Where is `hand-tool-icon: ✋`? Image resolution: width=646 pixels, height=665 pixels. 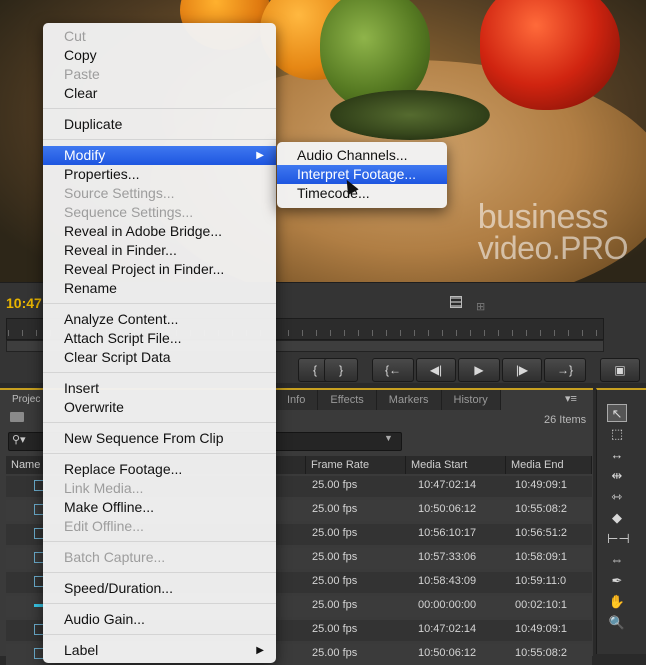 hand-tool-icon: ✋ is located at coordinates (617, 602).